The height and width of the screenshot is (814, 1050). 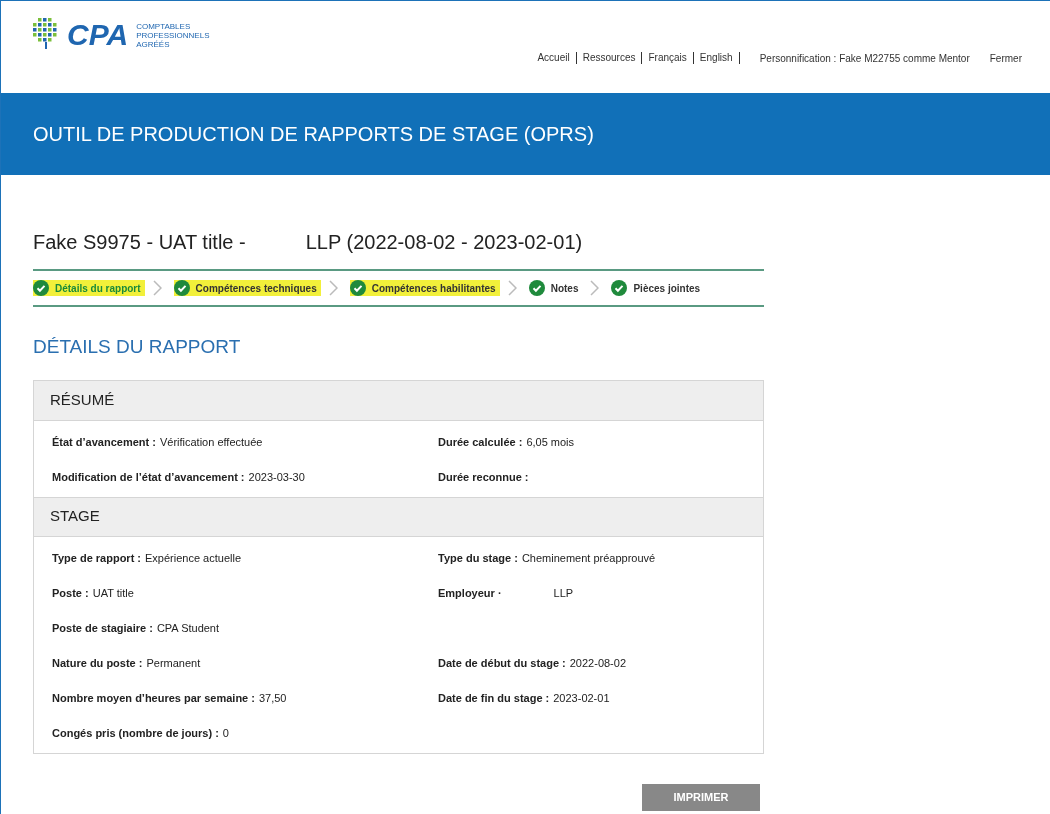 What do you see at coordinates (494, 698) in the screenshot?
I see `field-label: Date de fin du stage :` at bounding box center [494, 698].